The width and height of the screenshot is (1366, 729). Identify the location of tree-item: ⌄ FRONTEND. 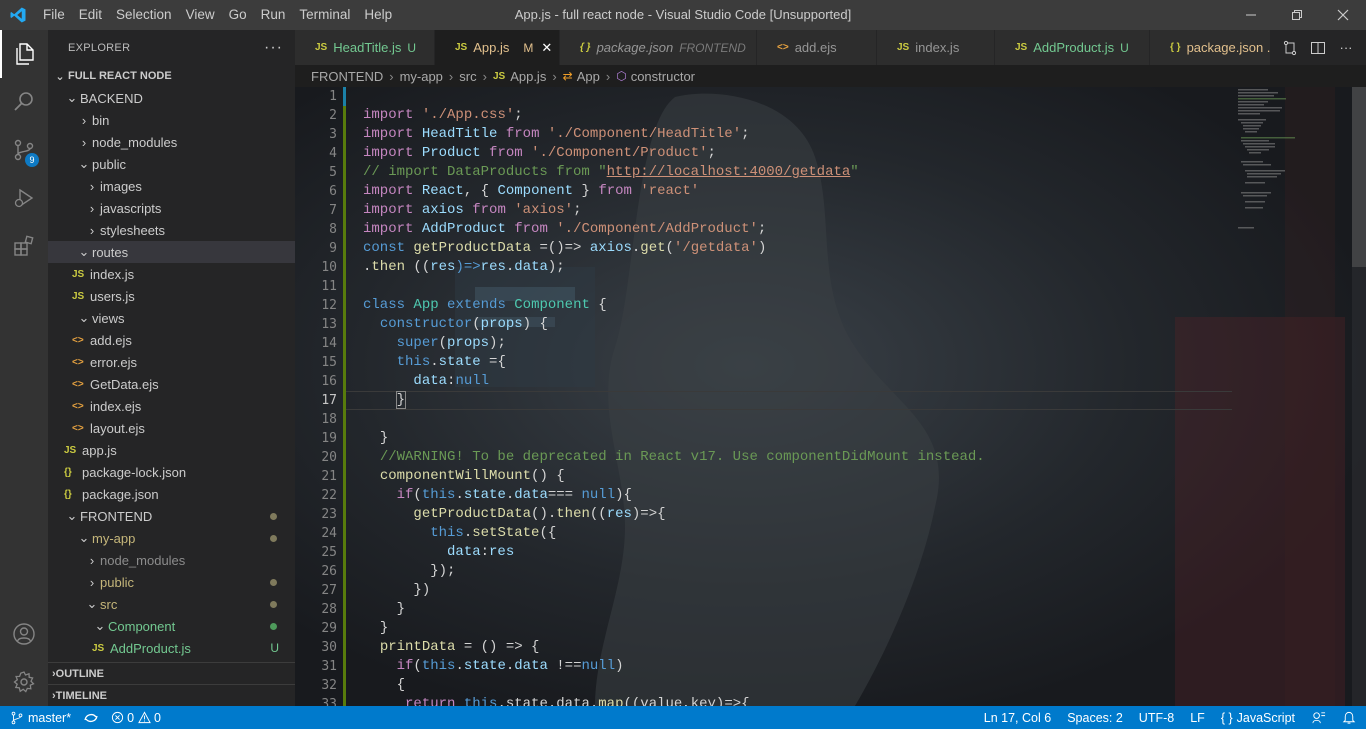
(171, 516).